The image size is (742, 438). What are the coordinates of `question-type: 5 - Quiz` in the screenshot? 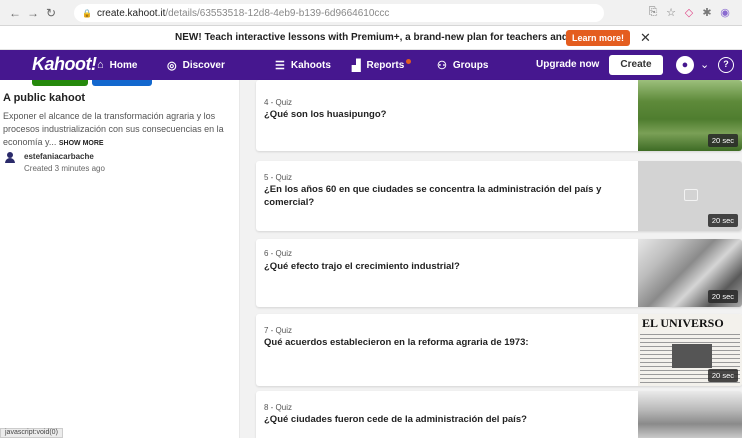 It's located at (278, 177).